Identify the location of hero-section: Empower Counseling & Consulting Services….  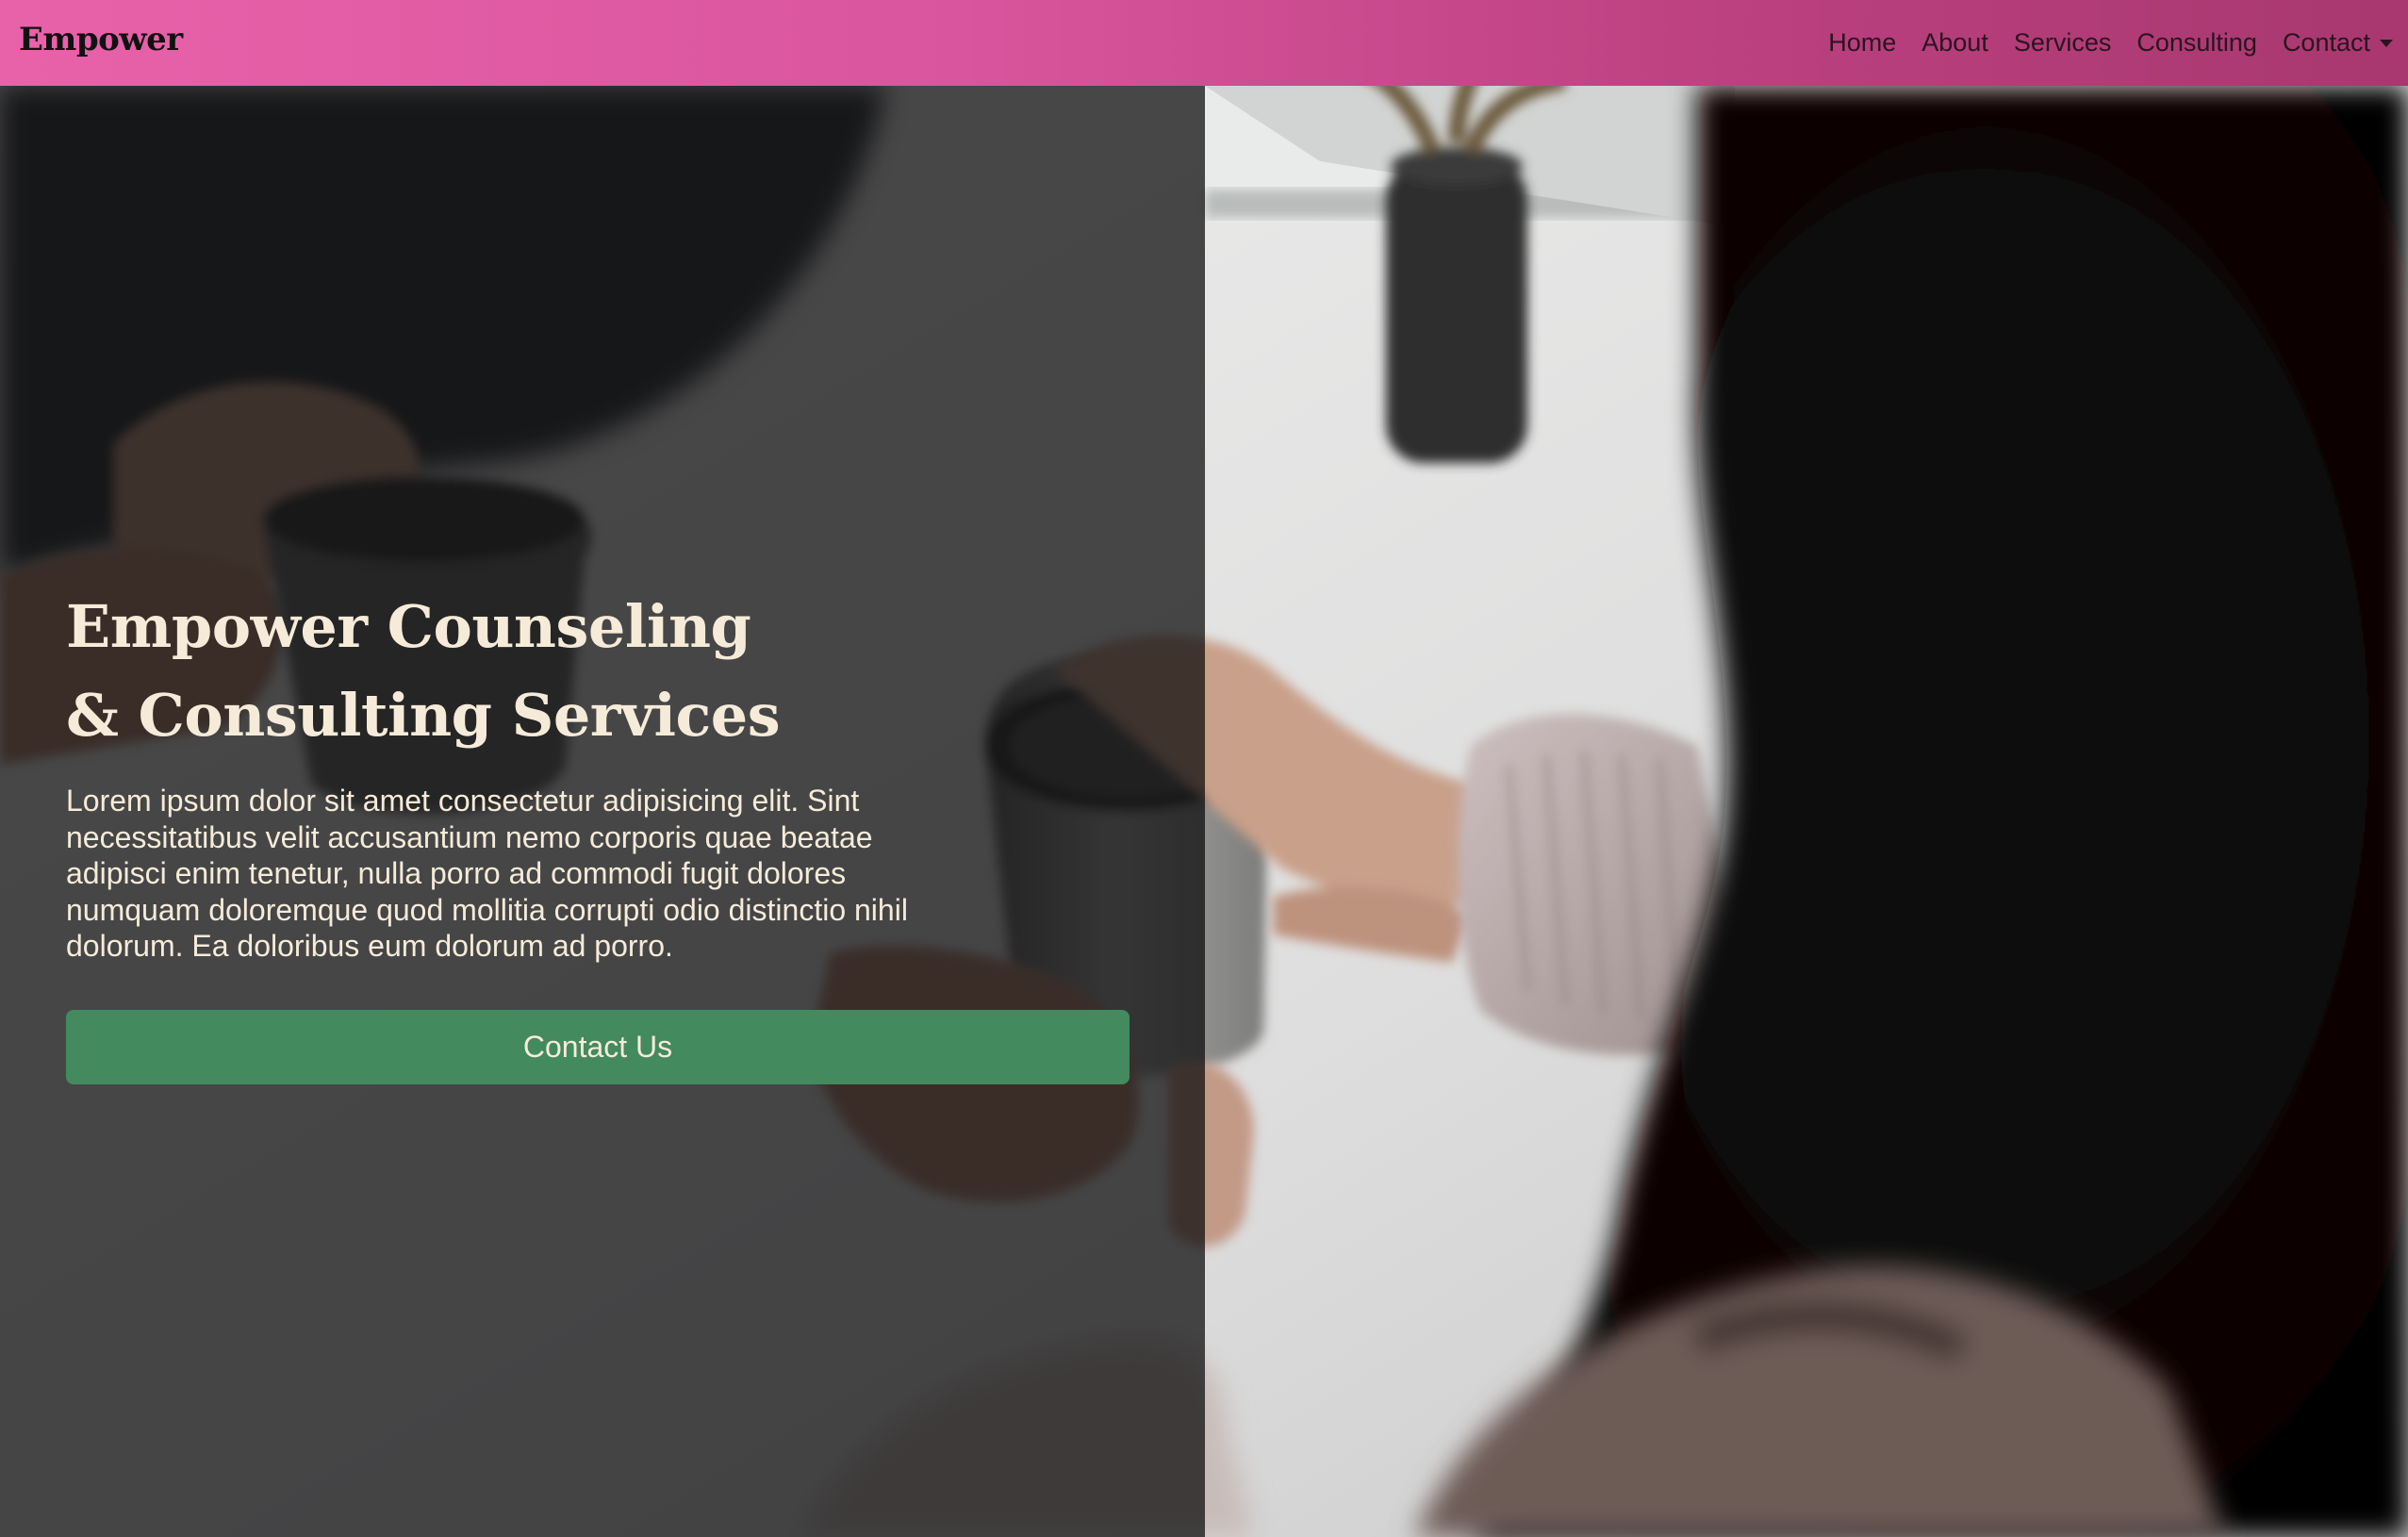
(598, 833).